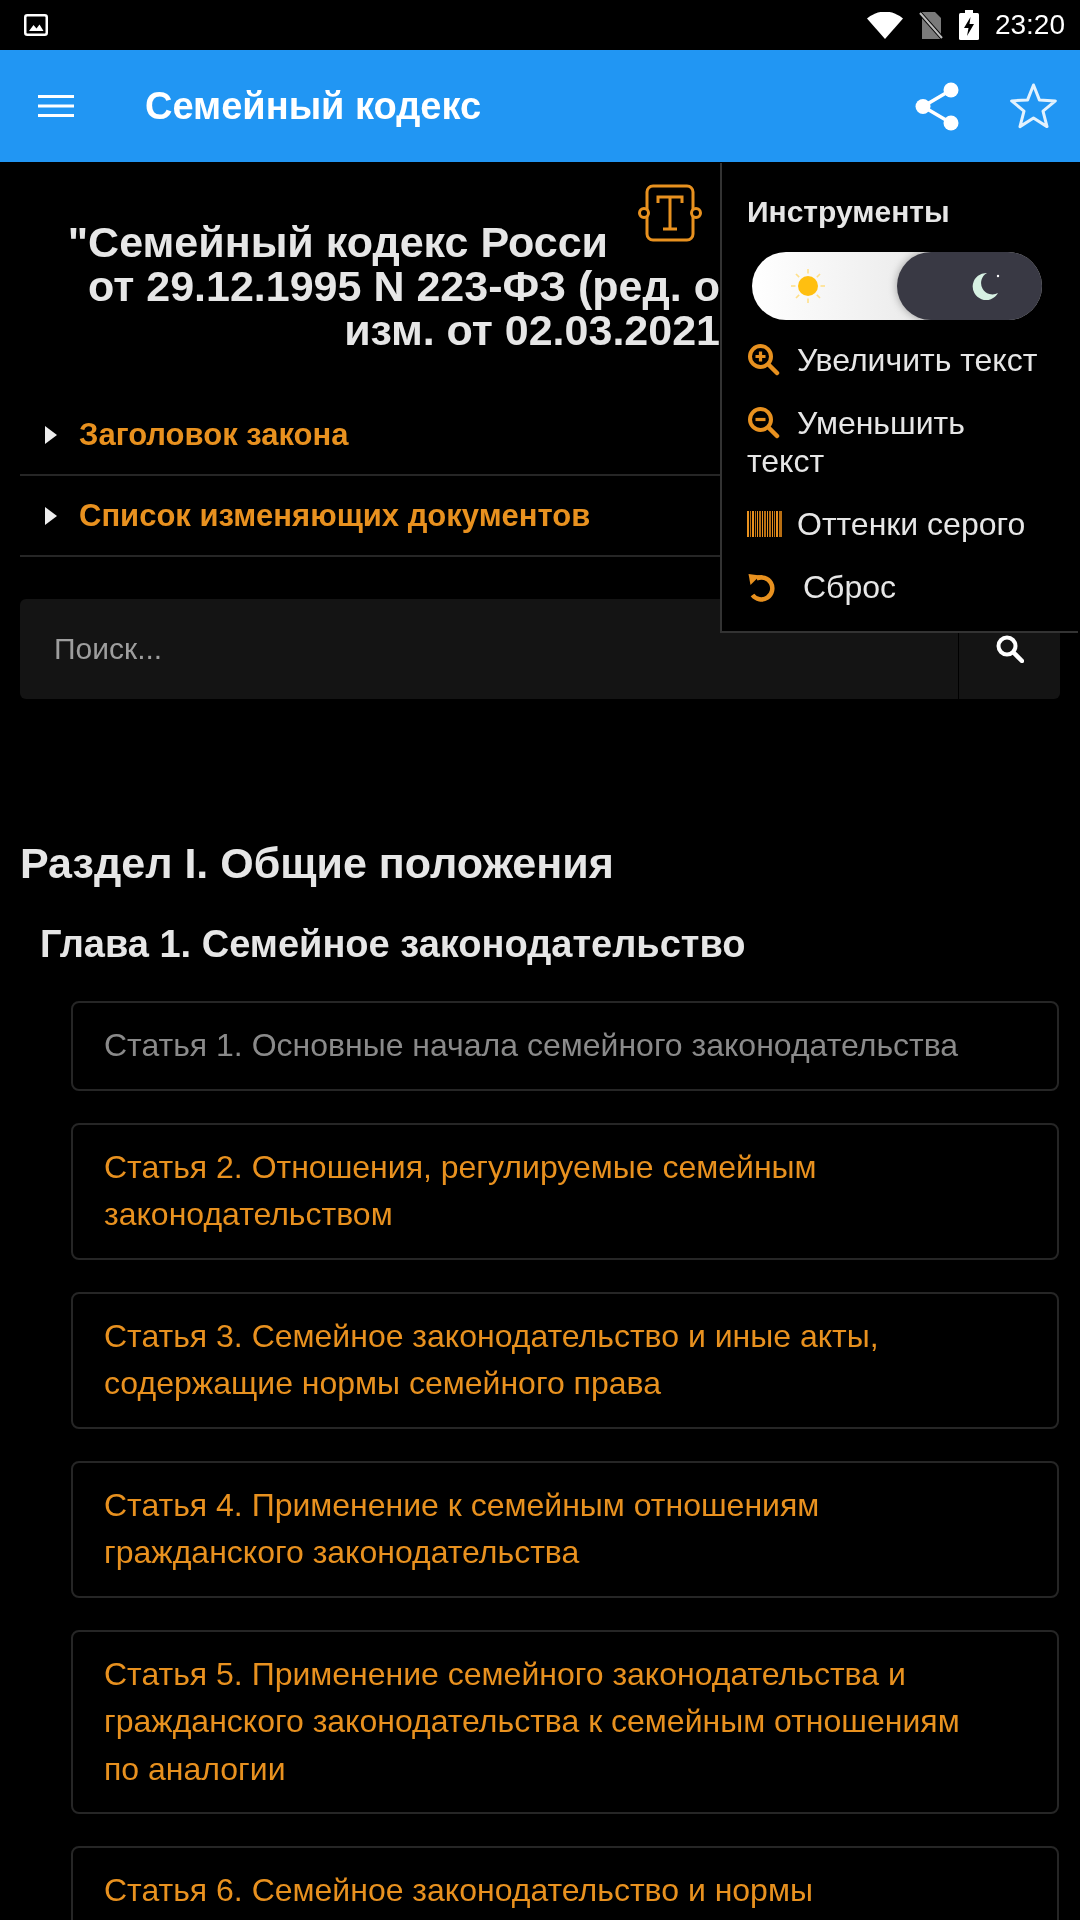  I want to click on circular-arrow-icon, so click(762, 586).